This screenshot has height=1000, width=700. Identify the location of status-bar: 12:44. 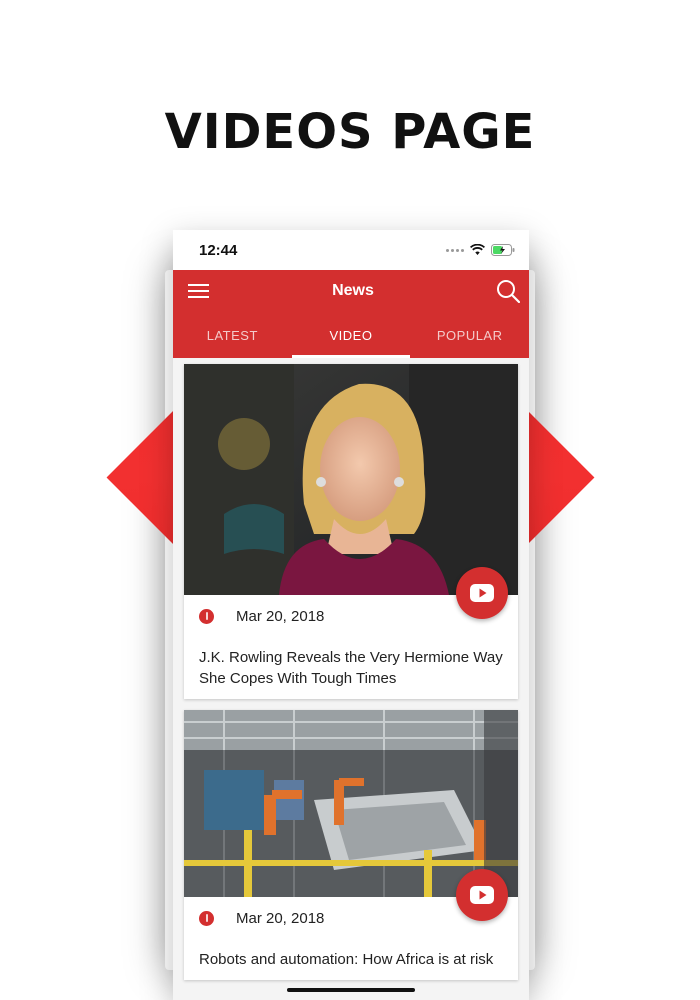
(351, 250).